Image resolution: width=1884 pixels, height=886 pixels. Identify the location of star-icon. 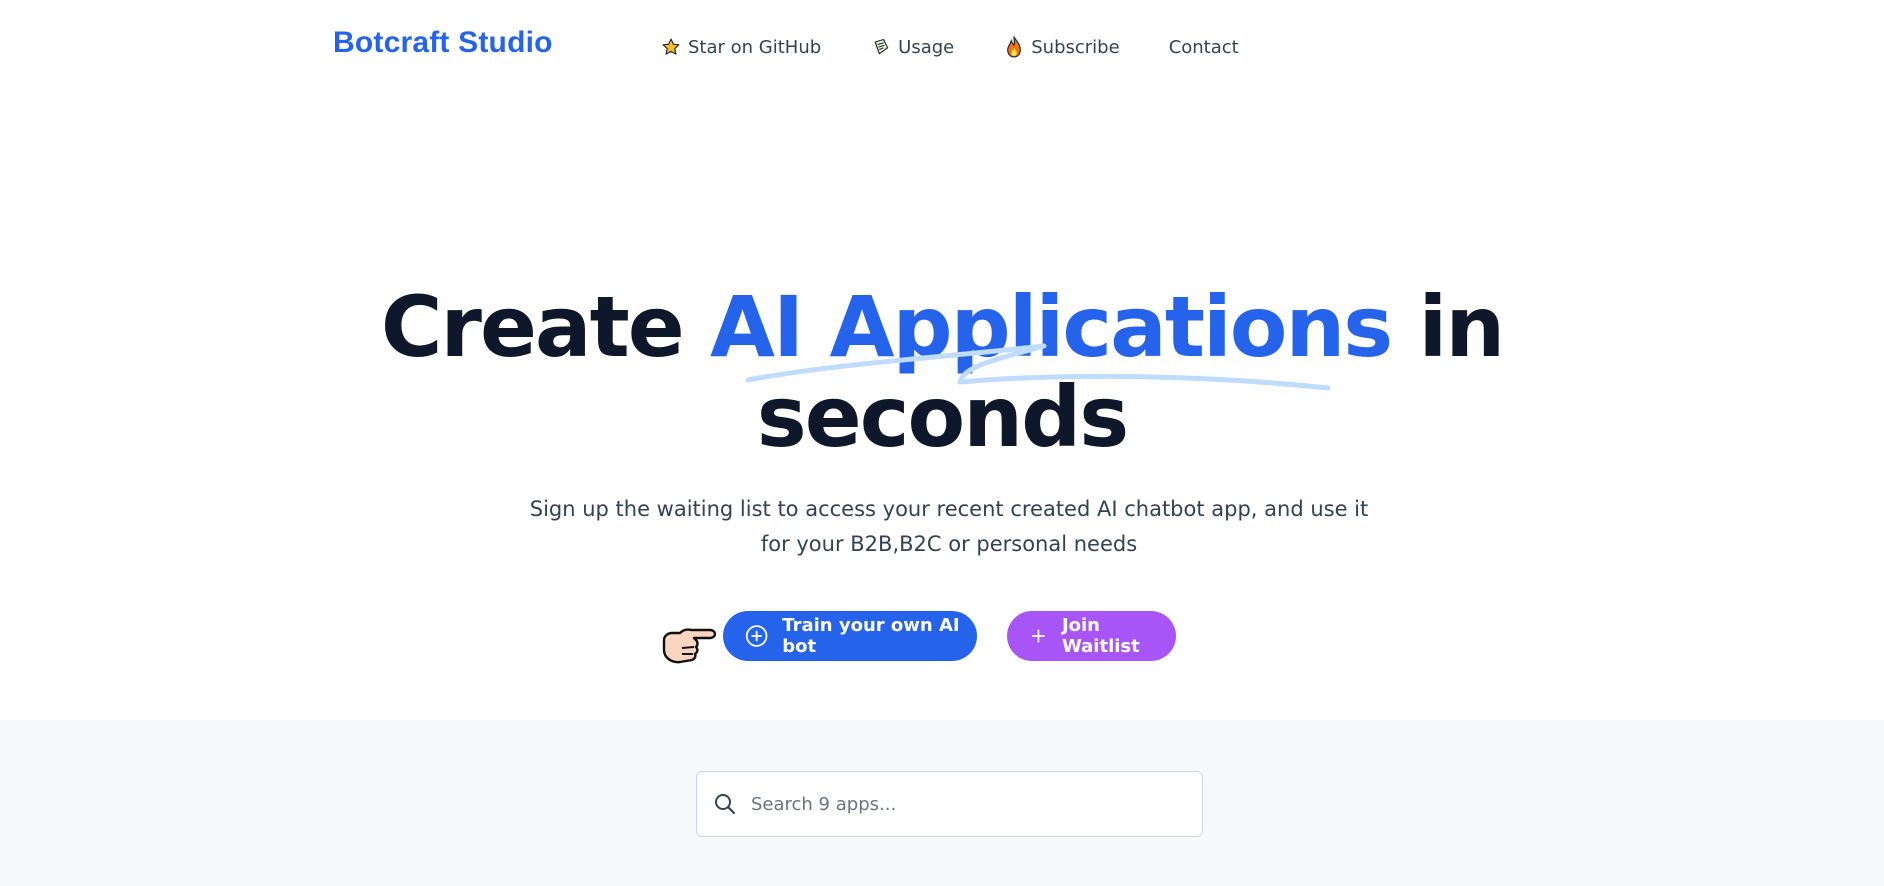
(671, 47).